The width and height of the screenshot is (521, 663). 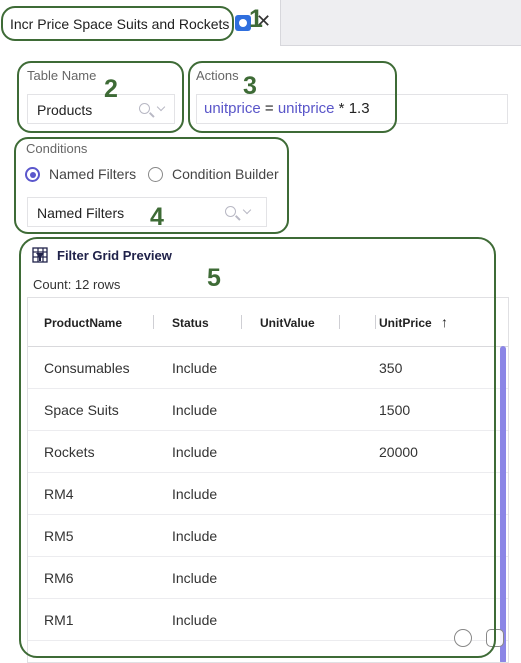 I want to click on callout-tab-title, so click(x=117, y=23).